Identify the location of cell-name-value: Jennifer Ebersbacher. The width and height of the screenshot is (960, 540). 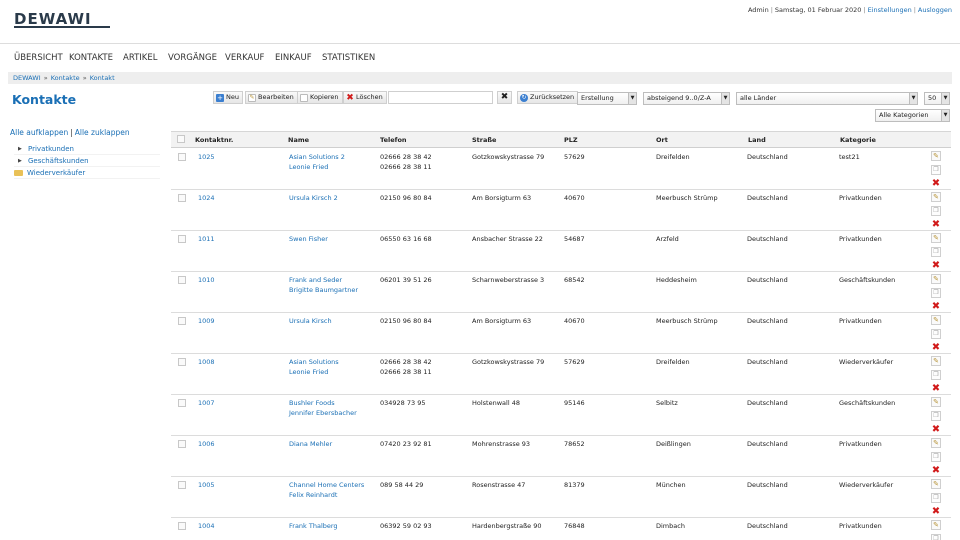
(323, 414).